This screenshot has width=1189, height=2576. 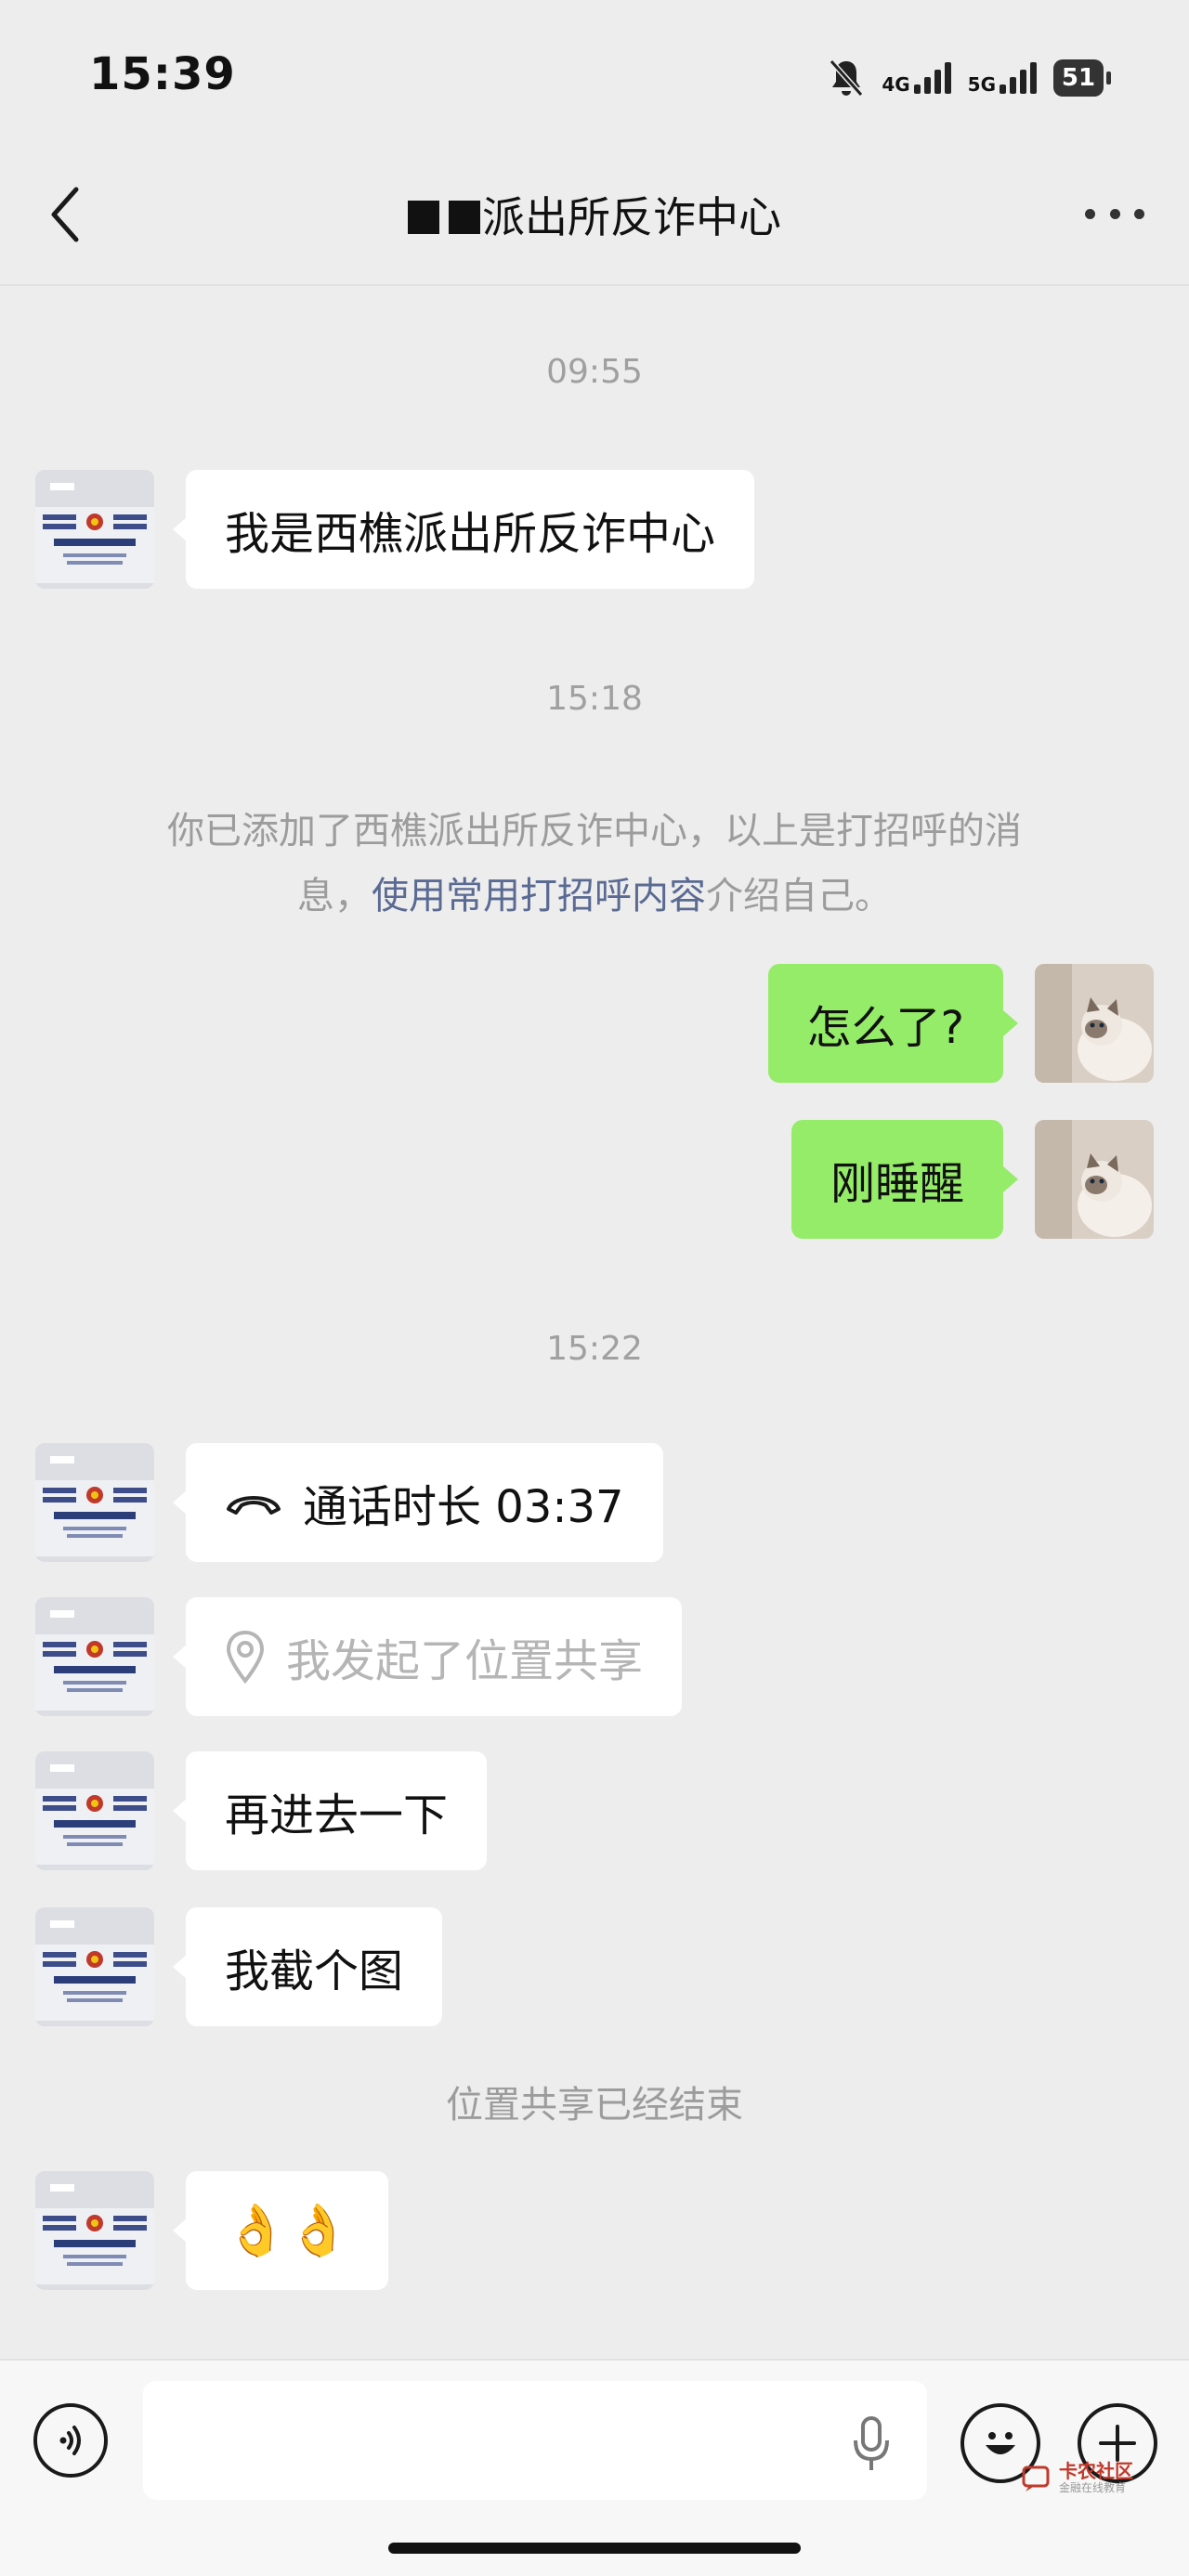 What do you see at coordinates (594, 831) in the screenshot?
I see `system-notice-text: 你已添加了西樵派出所反诈中心，以上是打招呼的消` at bounding box center [594, 831].